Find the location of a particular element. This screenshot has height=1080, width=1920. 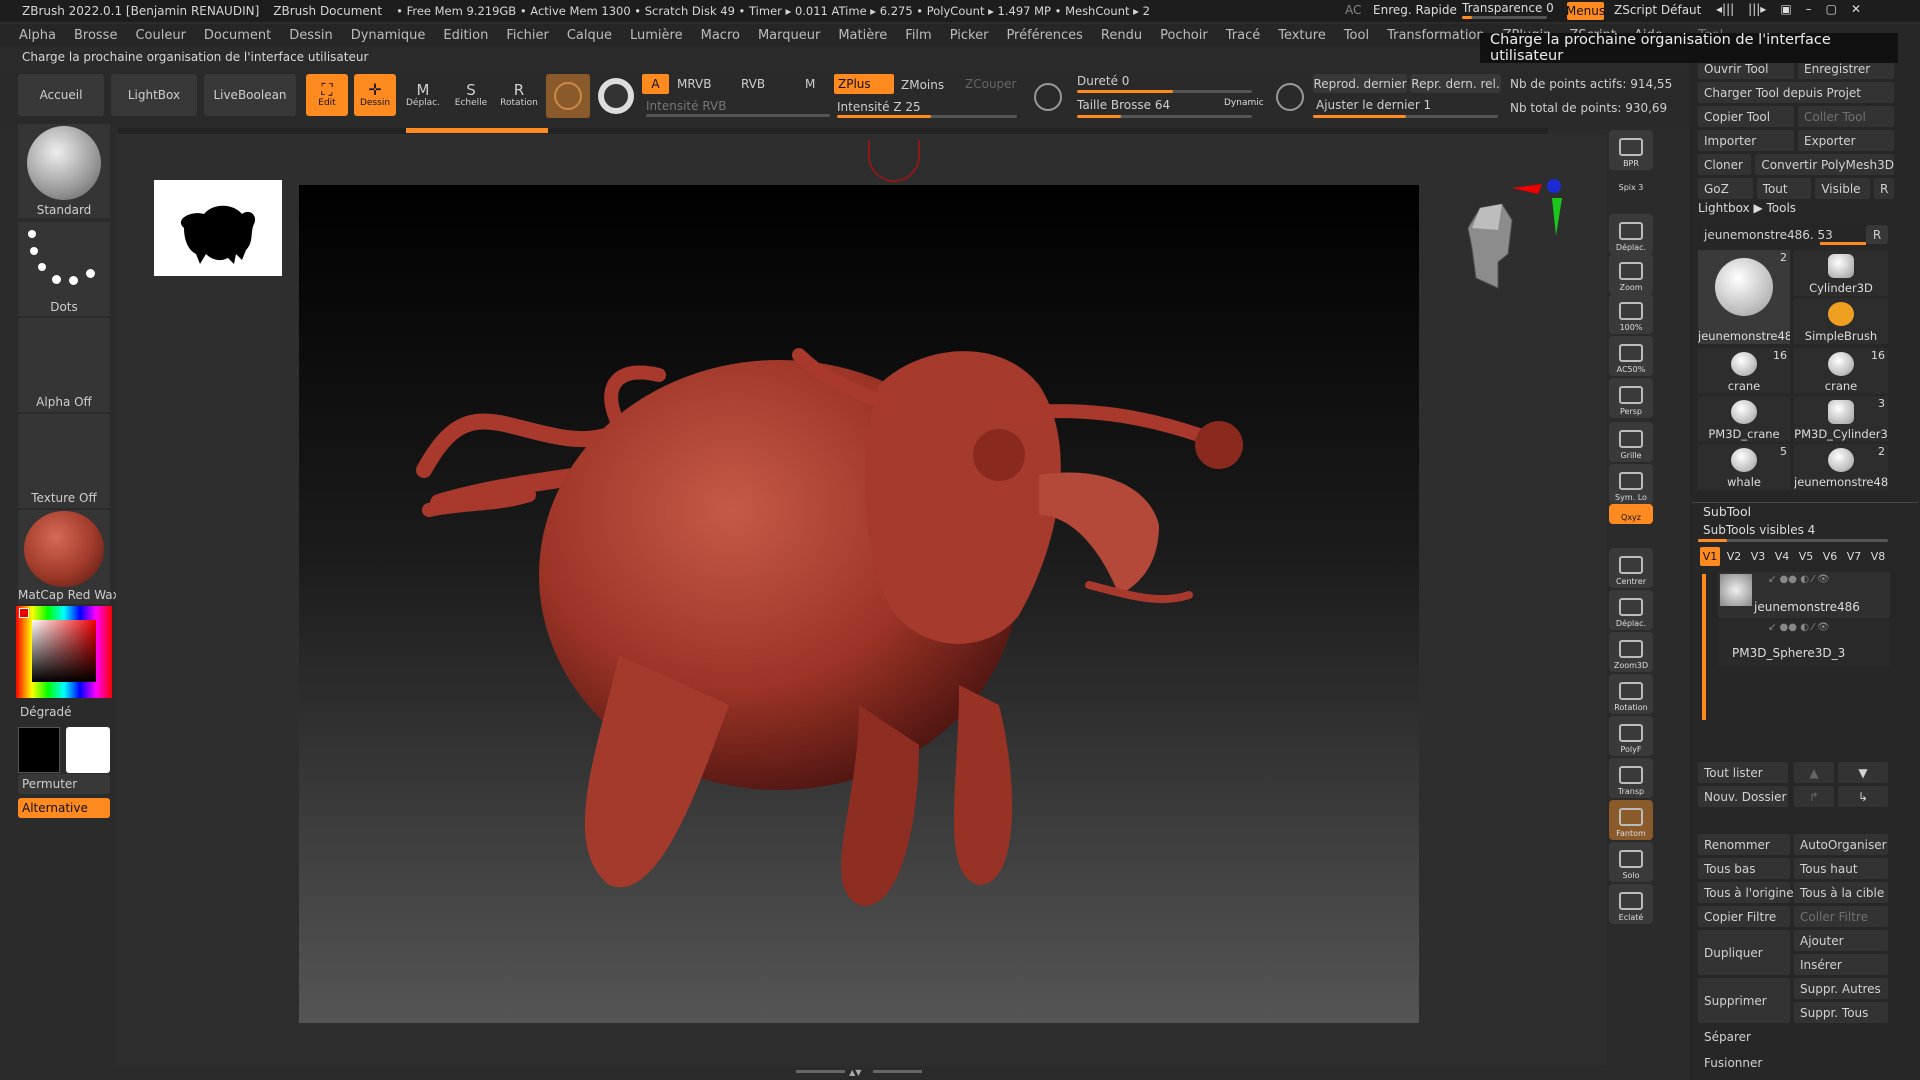

rename-button: Renommer is located at coordinates (1744, 844).